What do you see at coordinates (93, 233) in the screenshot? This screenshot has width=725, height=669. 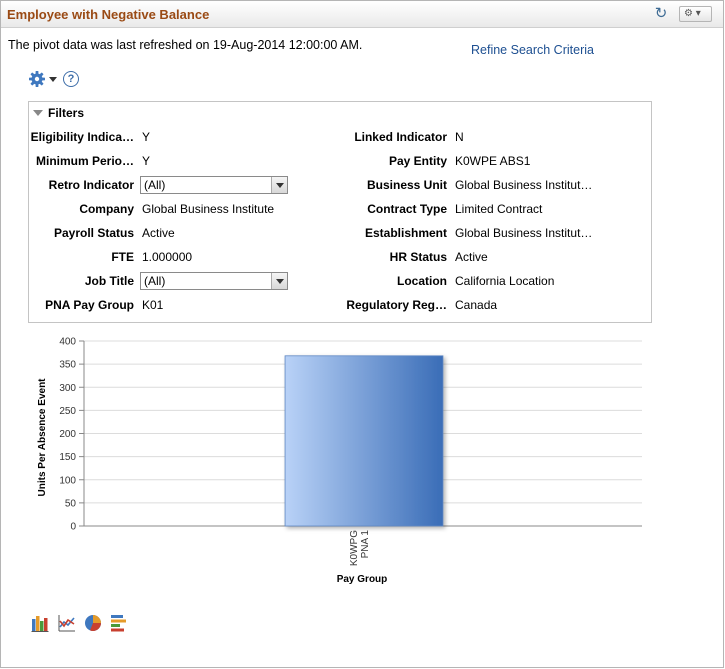 I see `filter-label: Payroll Status` at bounding box center [93, 233].